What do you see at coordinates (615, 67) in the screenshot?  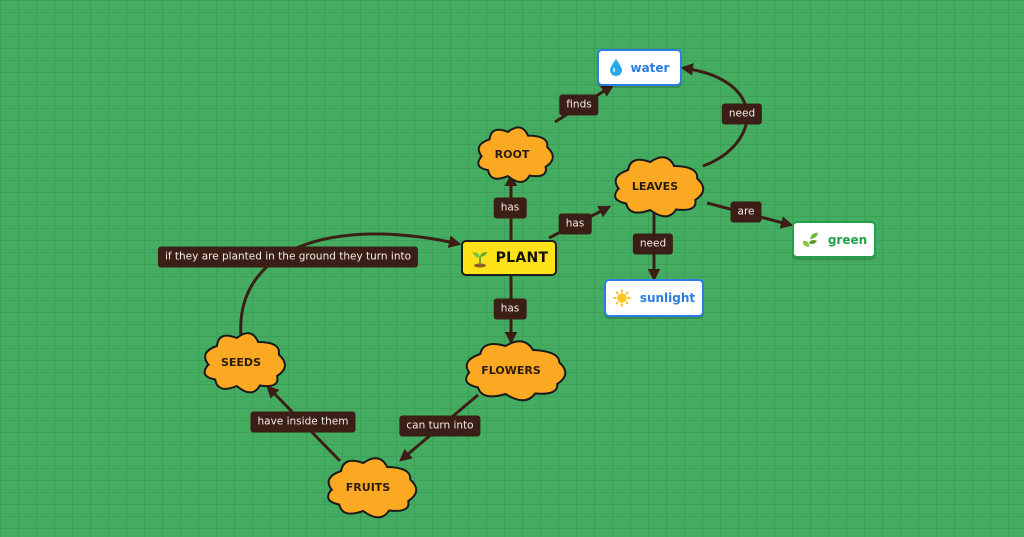 I see `water-drop-icon` at bounding box center [615, 67].